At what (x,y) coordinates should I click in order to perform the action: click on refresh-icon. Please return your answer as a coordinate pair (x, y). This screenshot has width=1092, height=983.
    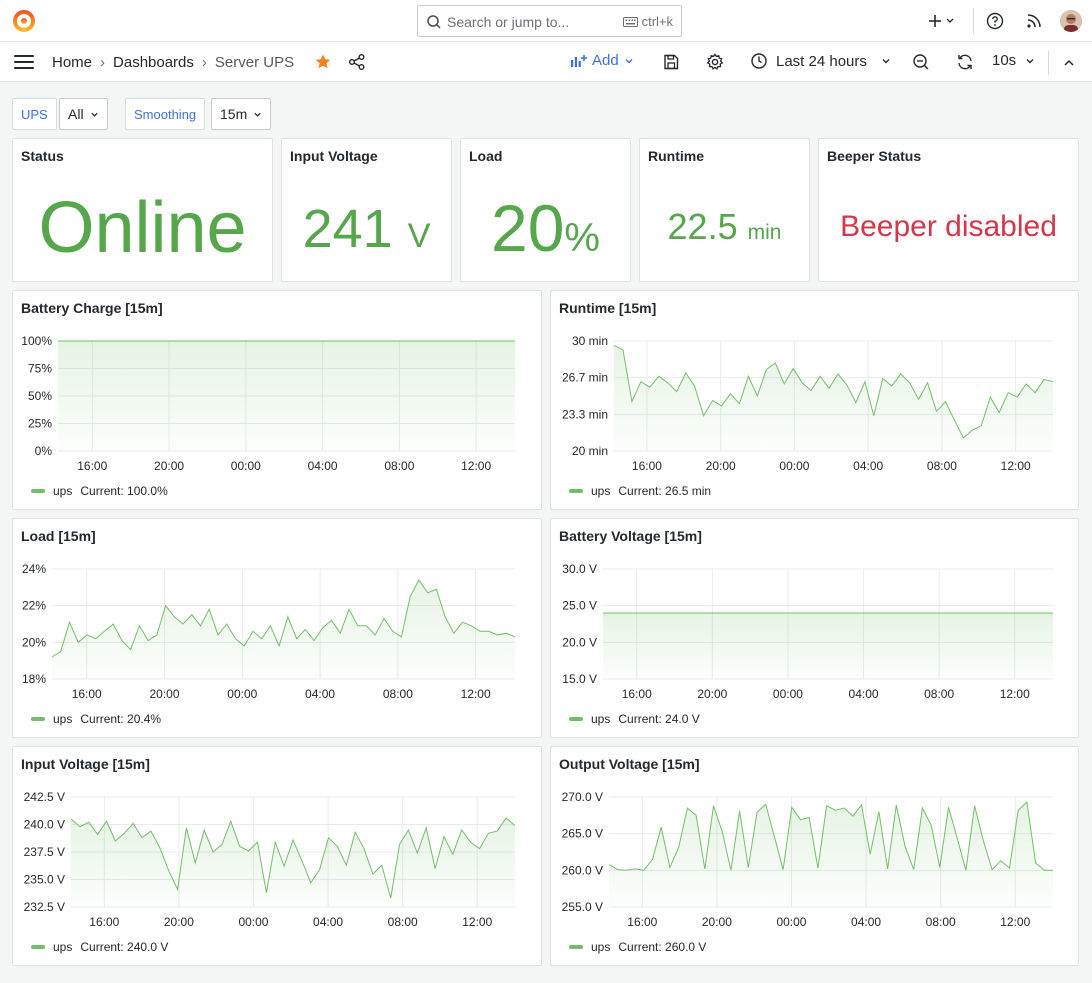
    Looking at the image, I should click on (965, 62).